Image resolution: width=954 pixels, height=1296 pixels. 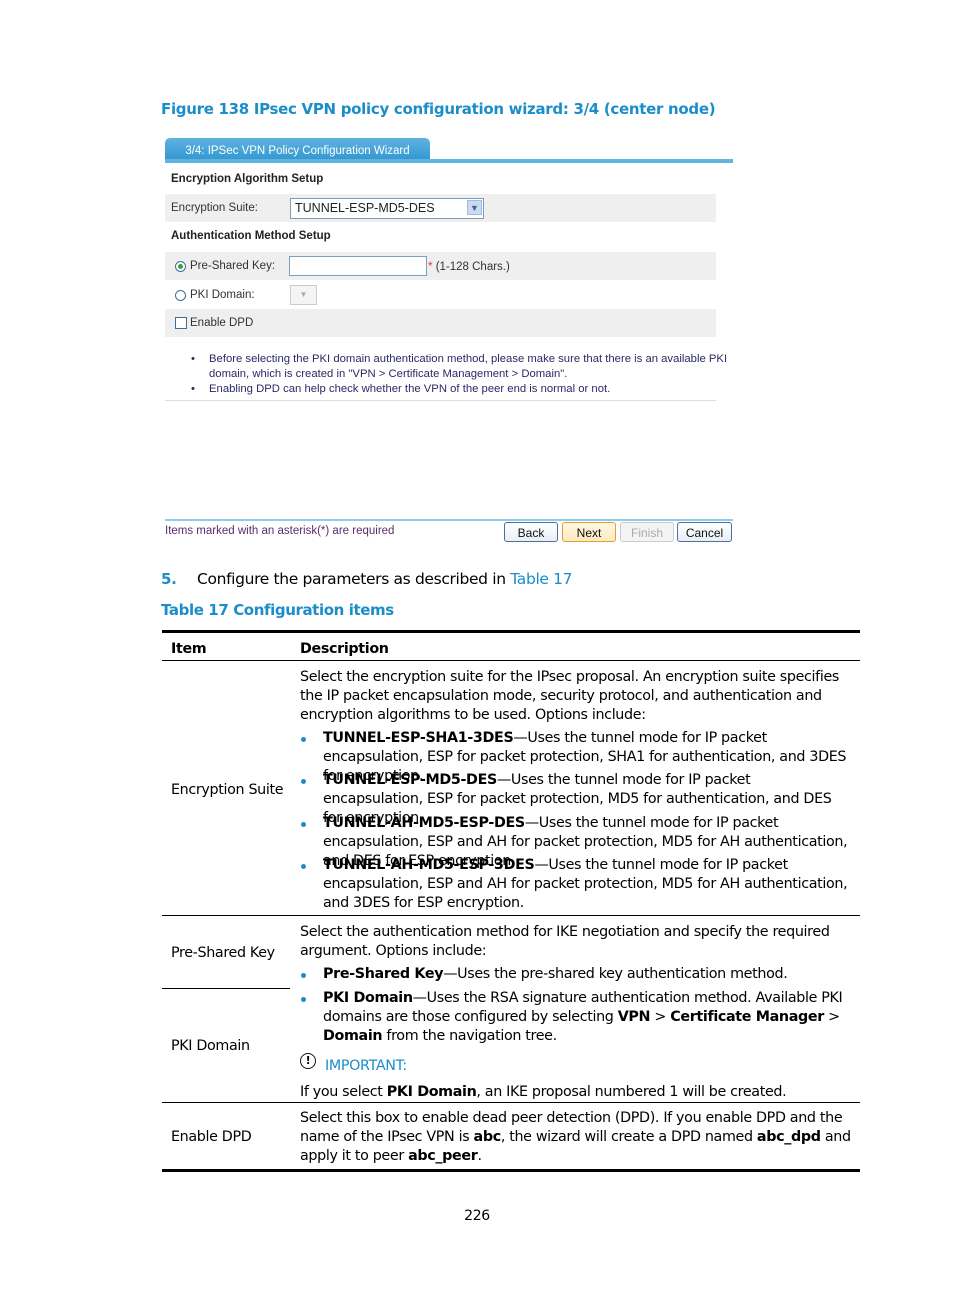 What do you see at coordinates (344, 649) in the screenshot?
I see `header-description: Description` at bounding box center [344, 649].